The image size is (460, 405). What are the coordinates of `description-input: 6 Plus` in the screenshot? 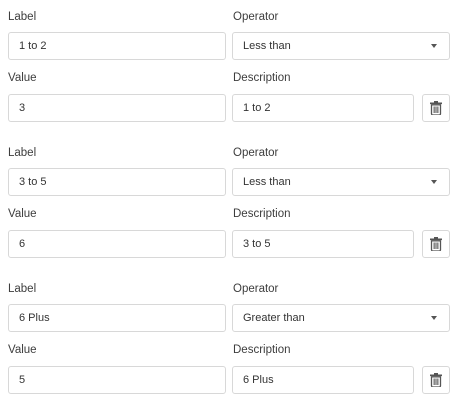 It's located at (323, 380).